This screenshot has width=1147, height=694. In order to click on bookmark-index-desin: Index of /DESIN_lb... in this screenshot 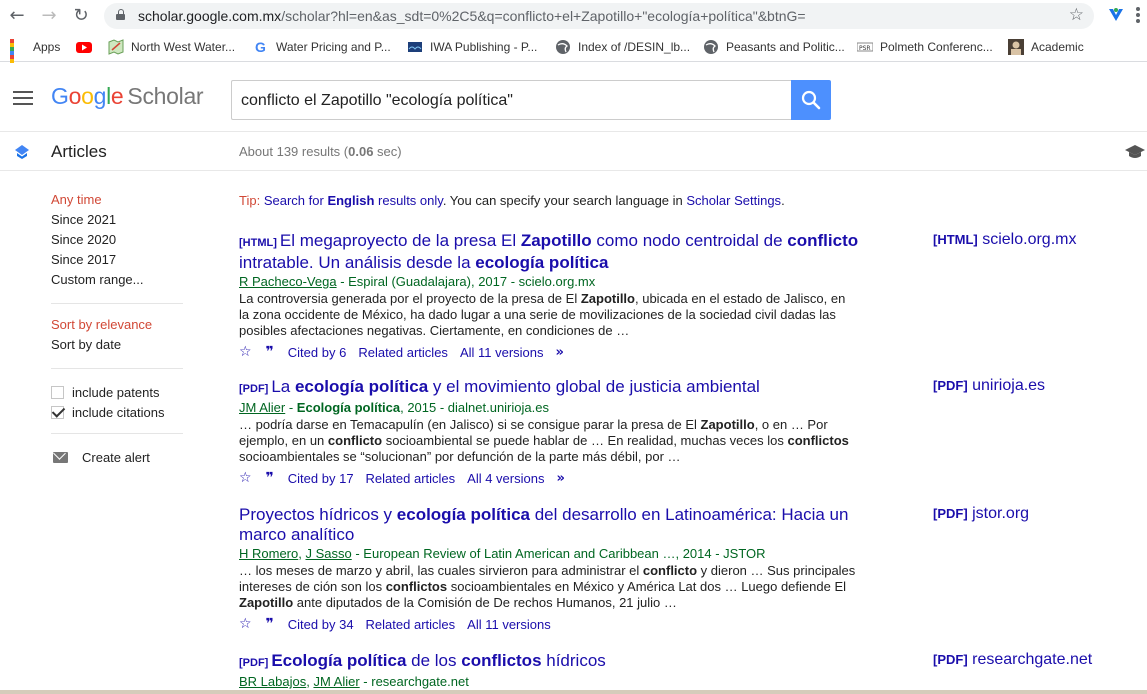, I will do `click(622, 47)`.